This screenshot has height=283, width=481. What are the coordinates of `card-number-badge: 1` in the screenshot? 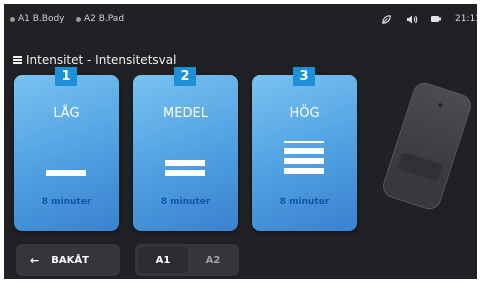 It's located at (66, 76).